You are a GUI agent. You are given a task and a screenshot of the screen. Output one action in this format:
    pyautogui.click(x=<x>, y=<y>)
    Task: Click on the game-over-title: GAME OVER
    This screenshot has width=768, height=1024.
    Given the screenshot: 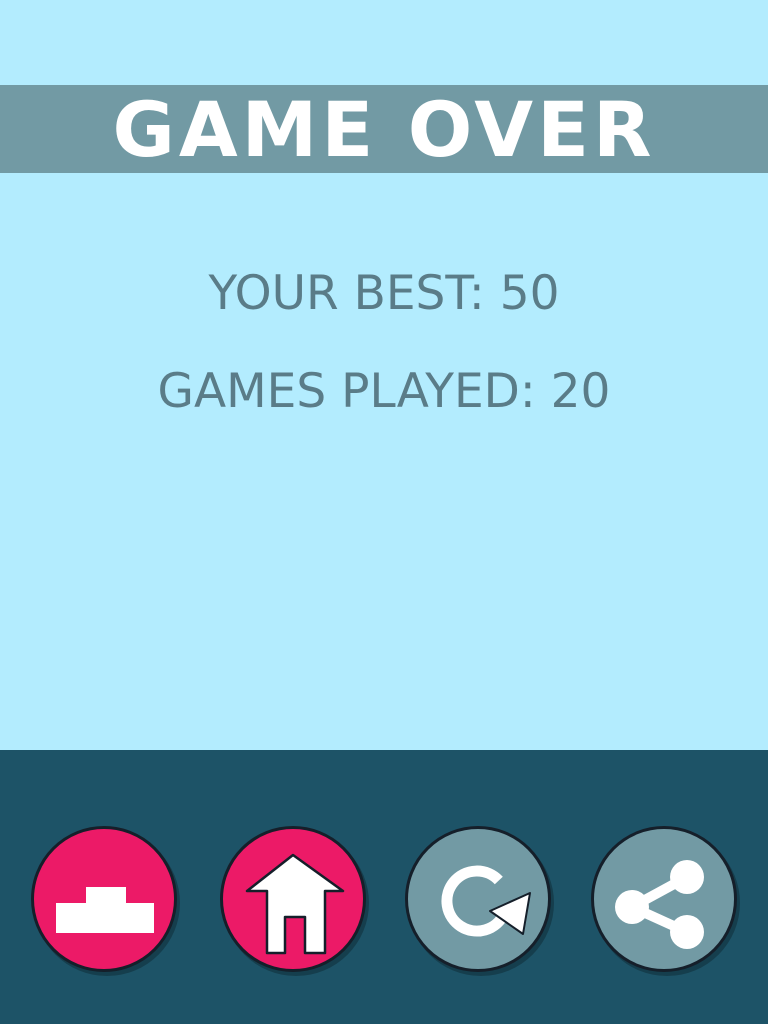 What is the action you would take?
    pyautogui.click(x=384, y=129)
    